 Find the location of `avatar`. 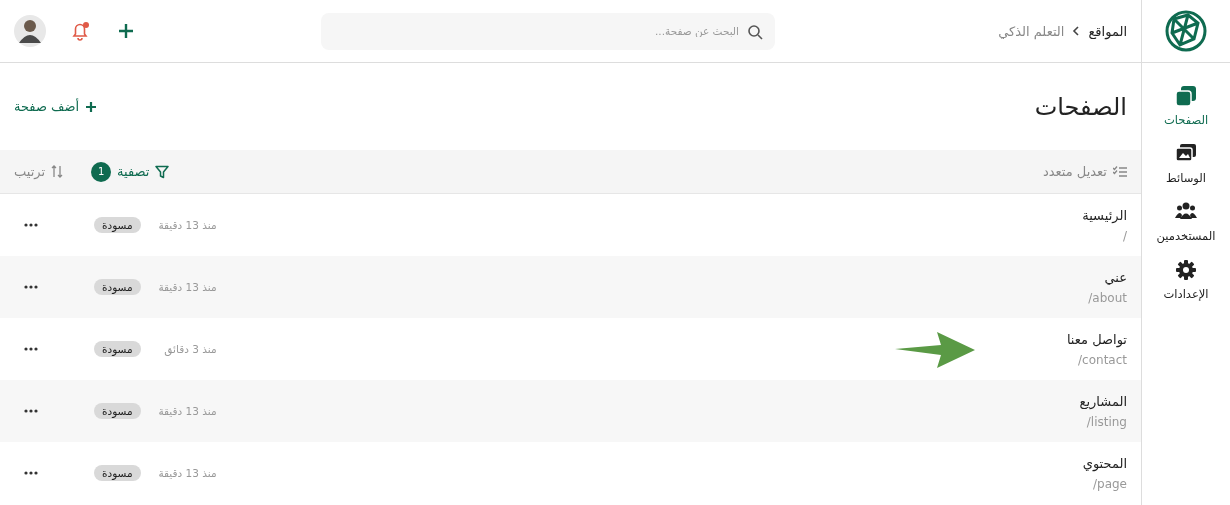

avatar is located at coordinates (30, 31).